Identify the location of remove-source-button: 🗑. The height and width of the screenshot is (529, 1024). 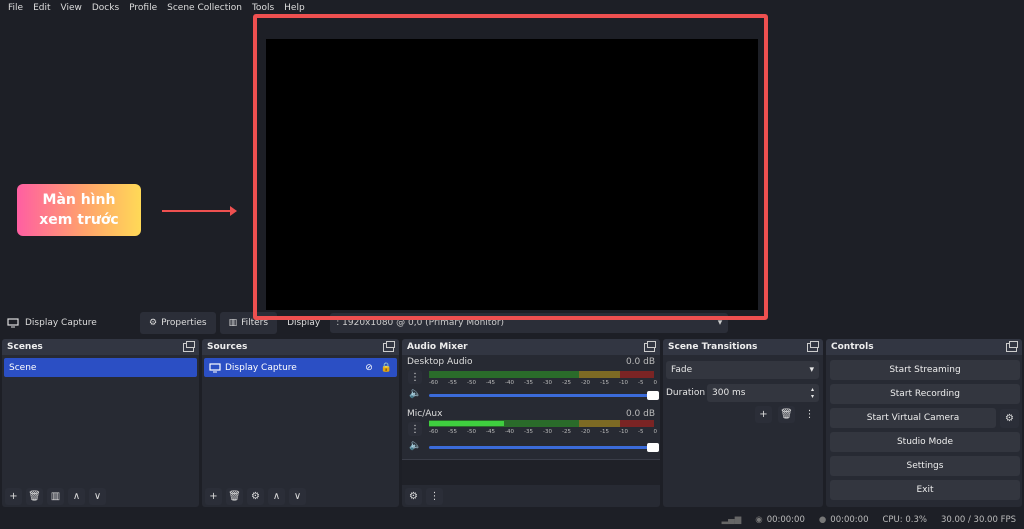
(234, 496).